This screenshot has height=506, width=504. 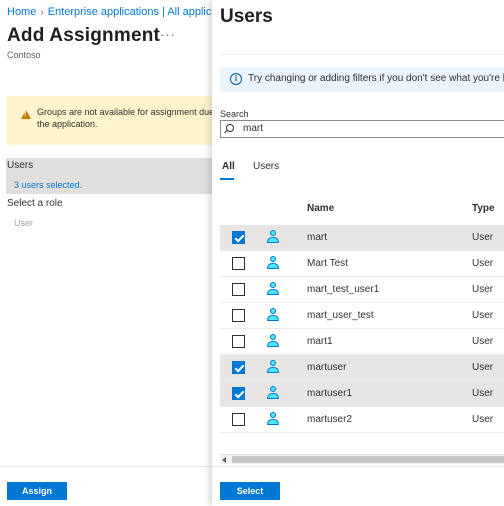 I want to click on header-divider, so click(x=362, y=54).